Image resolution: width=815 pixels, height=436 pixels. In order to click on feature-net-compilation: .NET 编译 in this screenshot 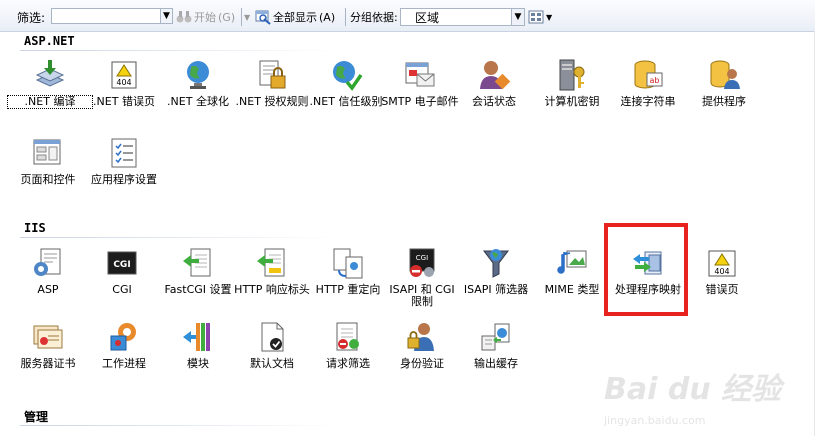, I will do `click(50, 99)`.